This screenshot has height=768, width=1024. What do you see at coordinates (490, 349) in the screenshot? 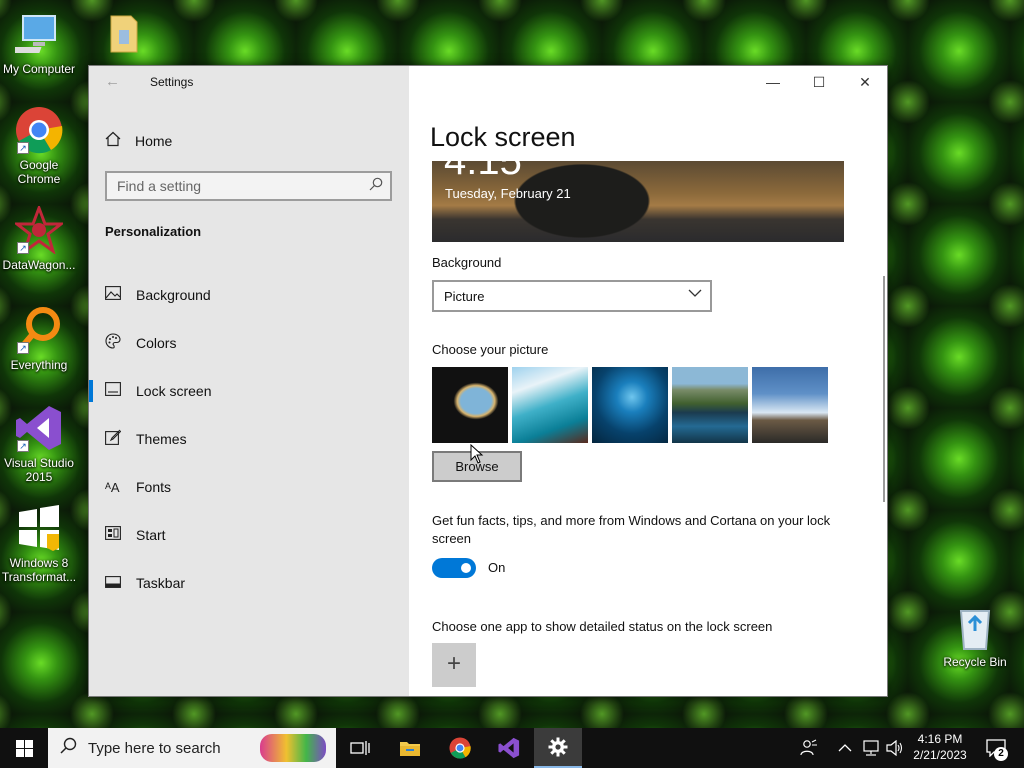
I see `choose-picture-label: Choose your picture` at bounding box center [490, 349].